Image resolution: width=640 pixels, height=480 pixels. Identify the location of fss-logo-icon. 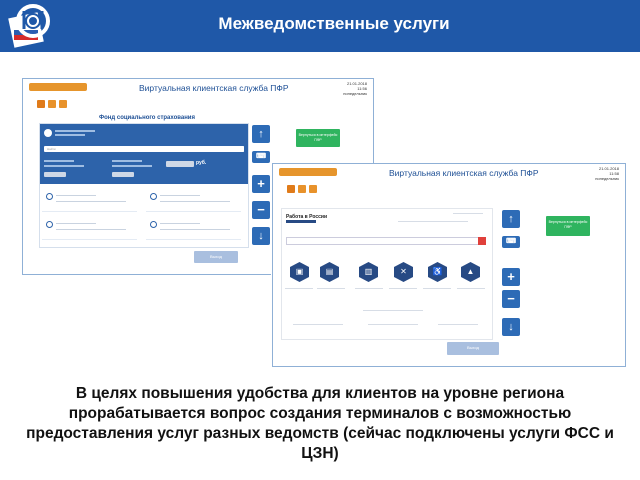
(48, 133).